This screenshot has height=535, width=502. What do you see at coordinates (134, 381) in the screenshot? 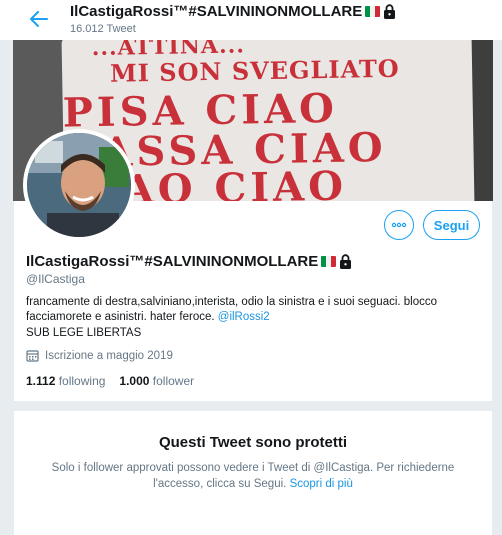
I see `follower-count: 1.000` at bounding box center [134, 381].